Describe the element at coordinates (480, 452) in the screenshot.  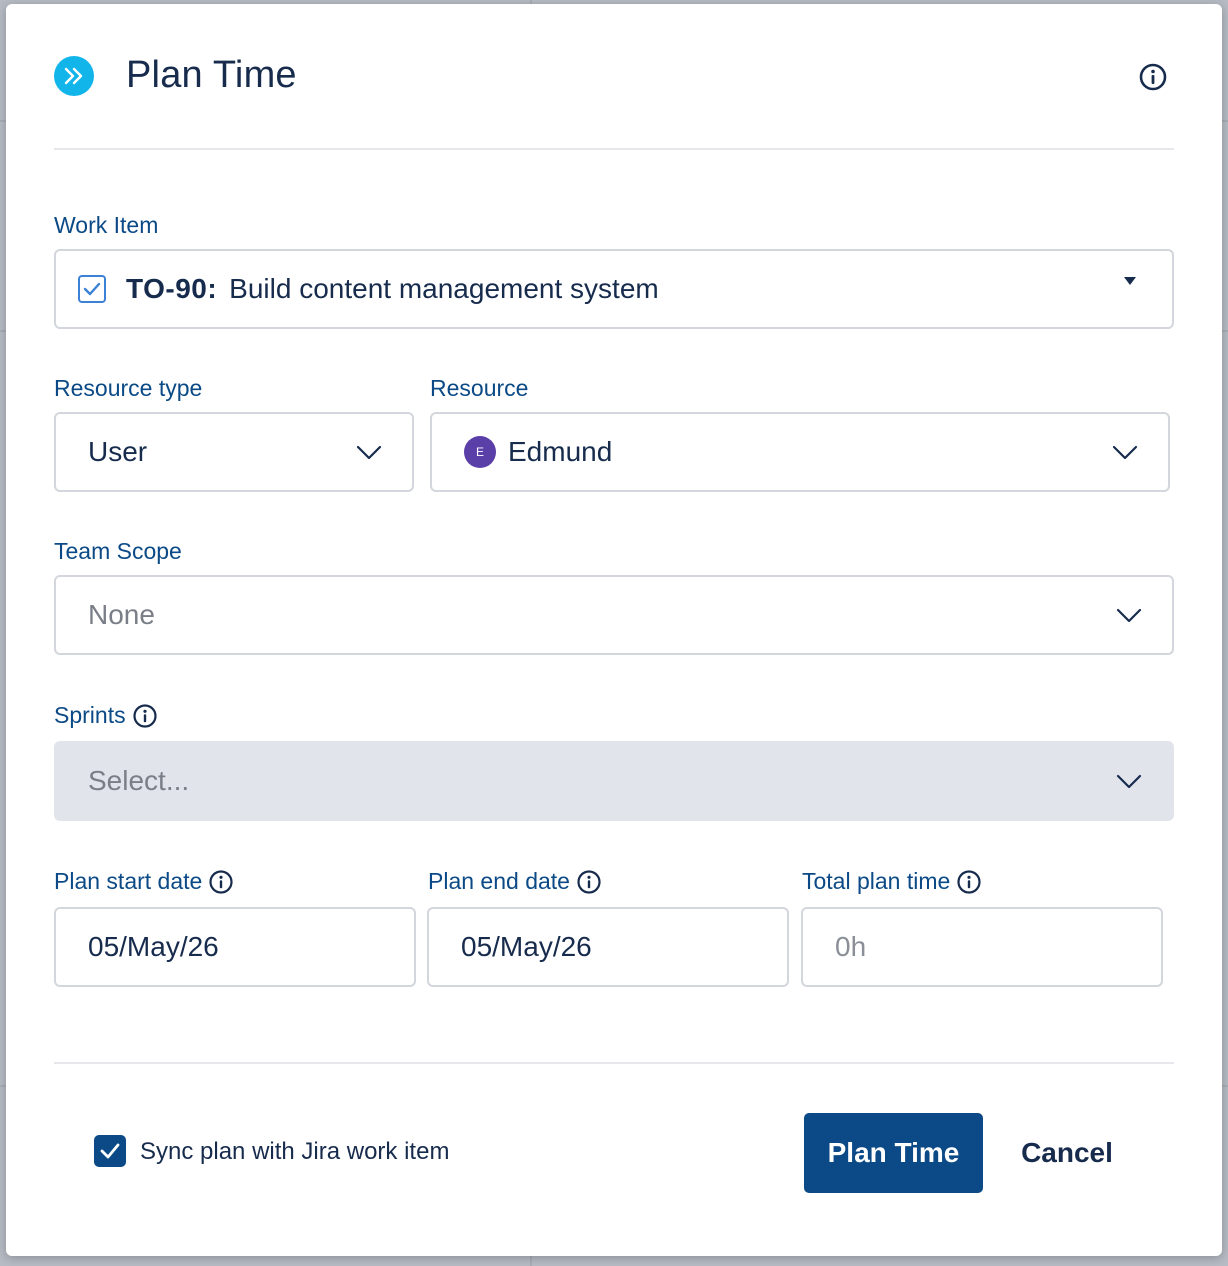
I see `avatar: E` at that location.